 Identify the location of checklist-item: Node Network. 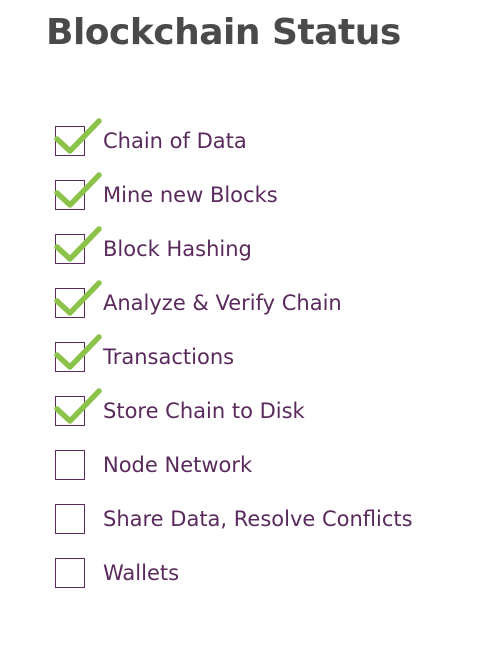
(234, 474).